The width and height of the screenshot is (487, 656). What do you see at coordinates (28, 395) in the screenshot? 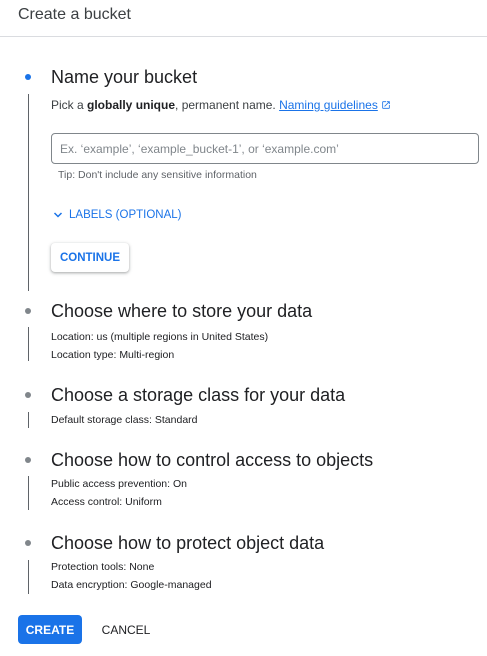
I see `step-3-indicator` at bounding box center [28, 395].